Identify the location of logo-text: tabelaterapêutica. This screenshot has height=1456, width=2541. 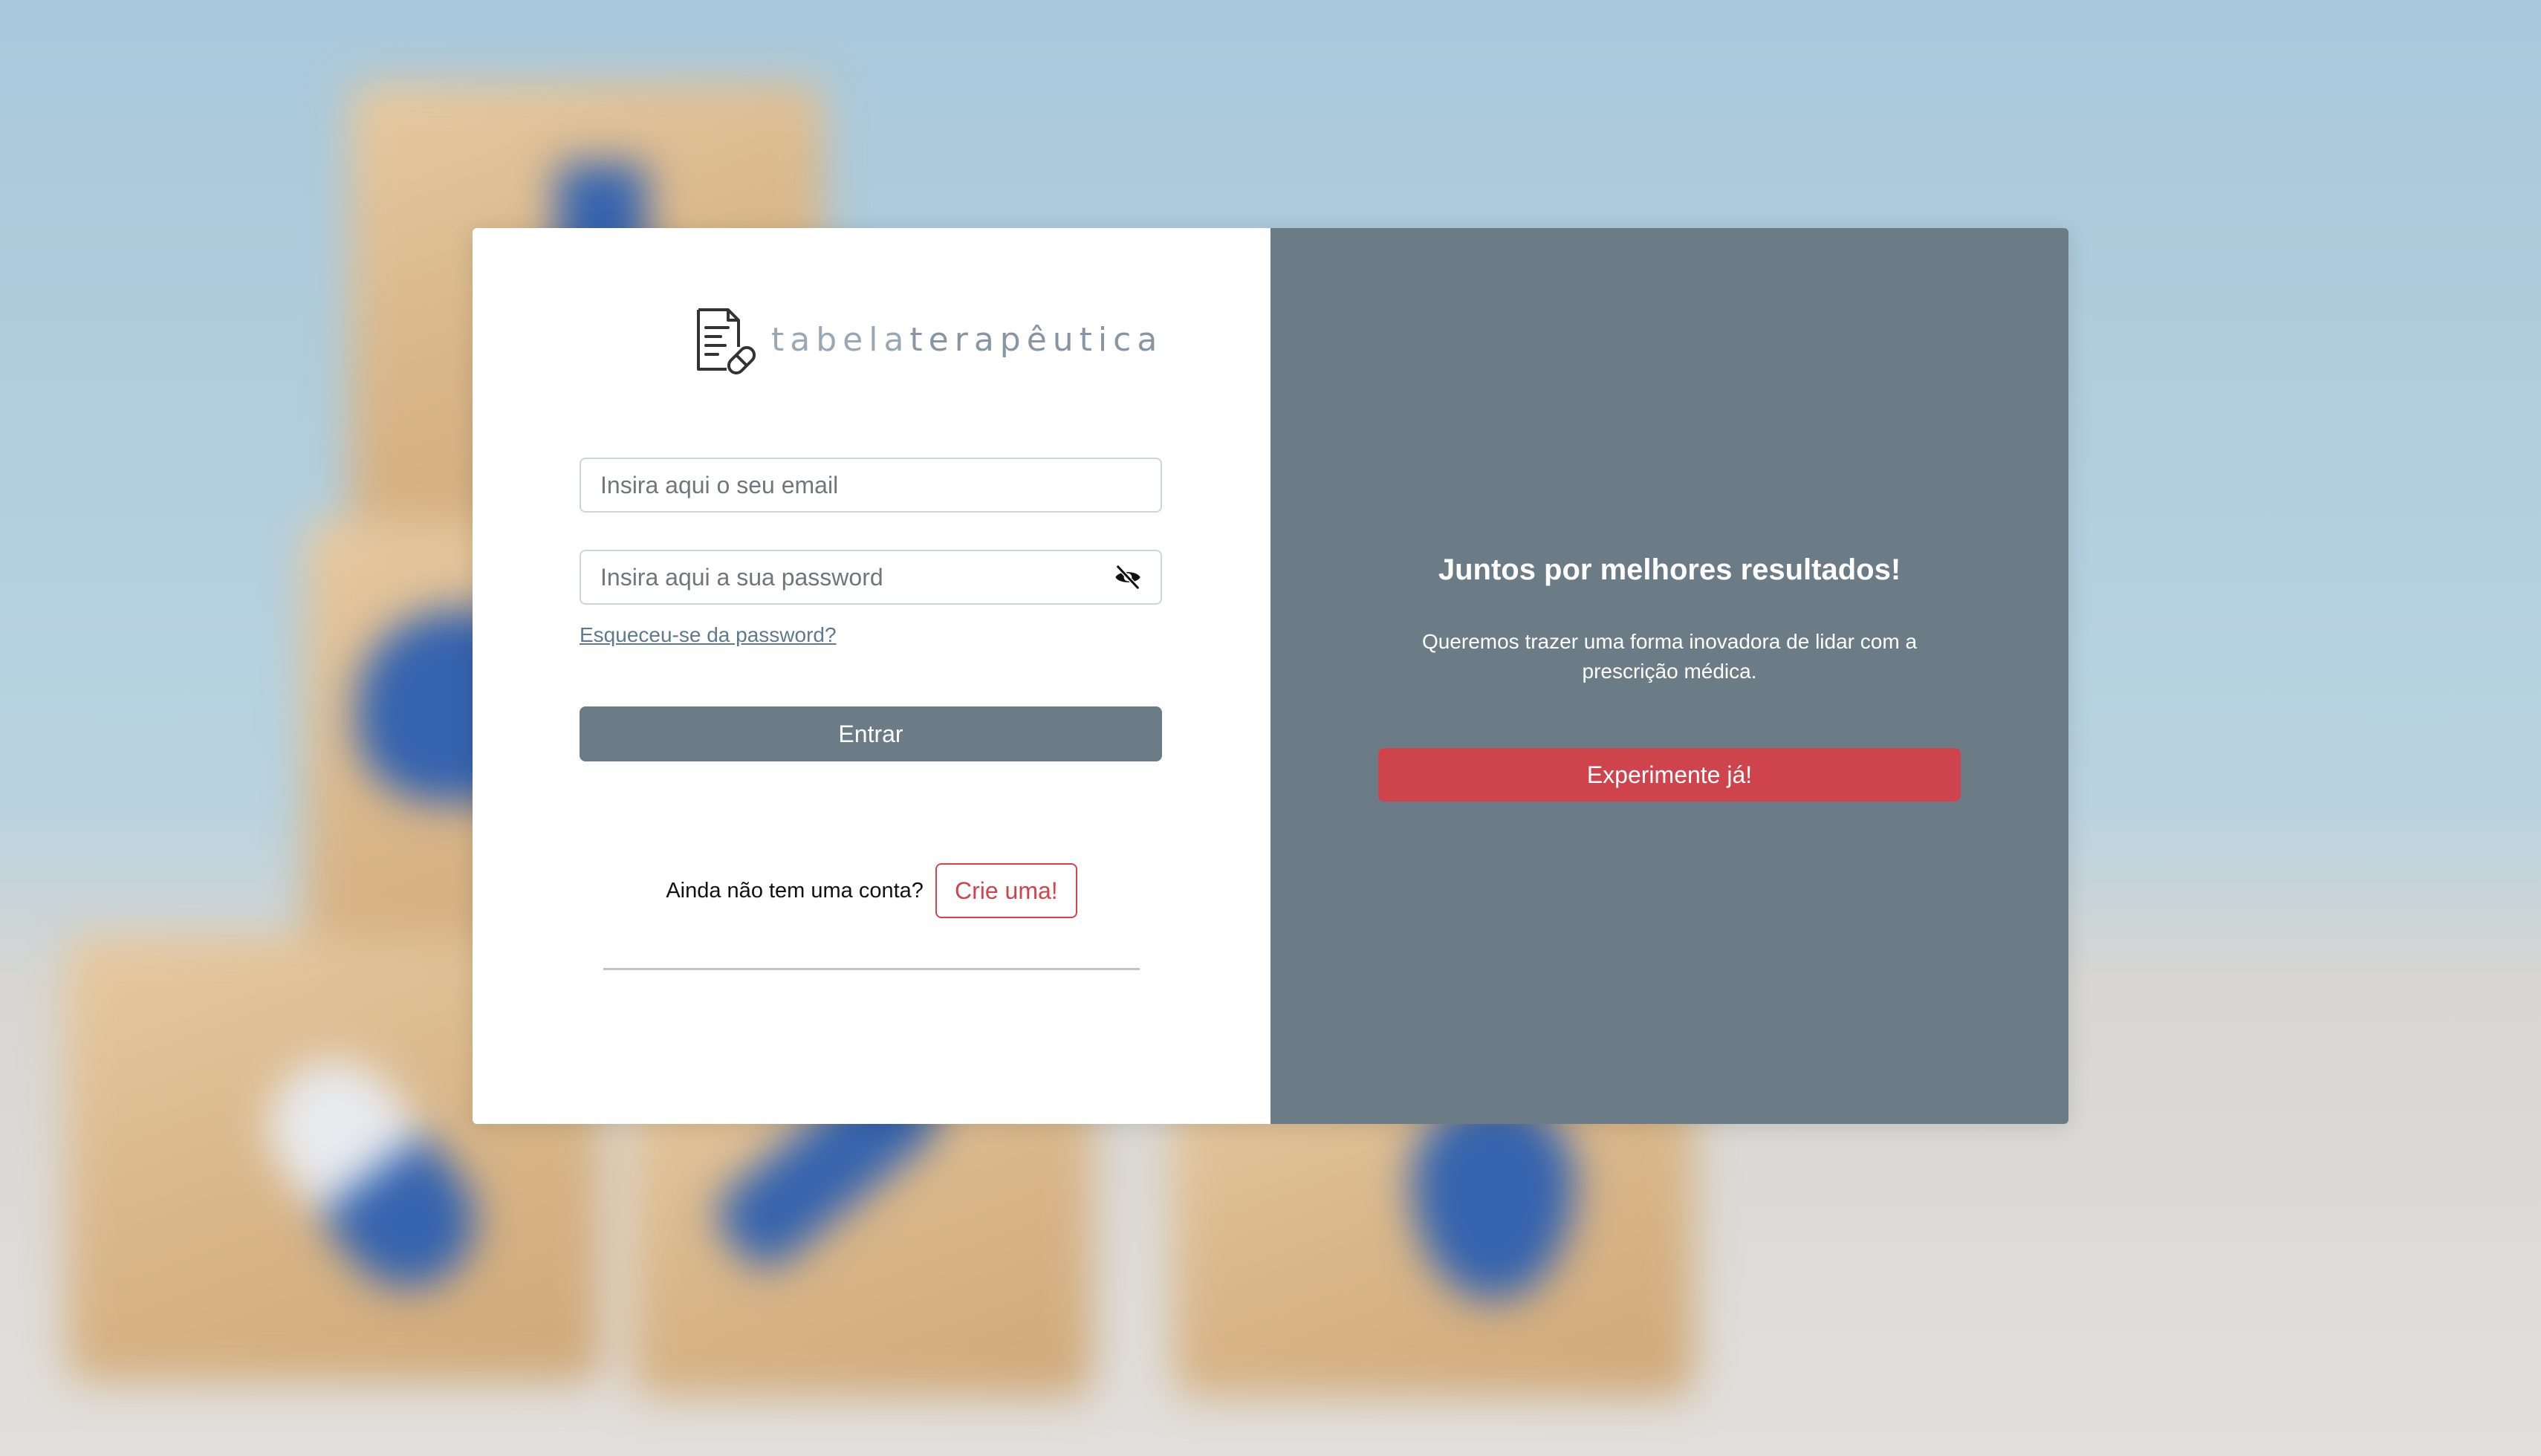
(967, 340).